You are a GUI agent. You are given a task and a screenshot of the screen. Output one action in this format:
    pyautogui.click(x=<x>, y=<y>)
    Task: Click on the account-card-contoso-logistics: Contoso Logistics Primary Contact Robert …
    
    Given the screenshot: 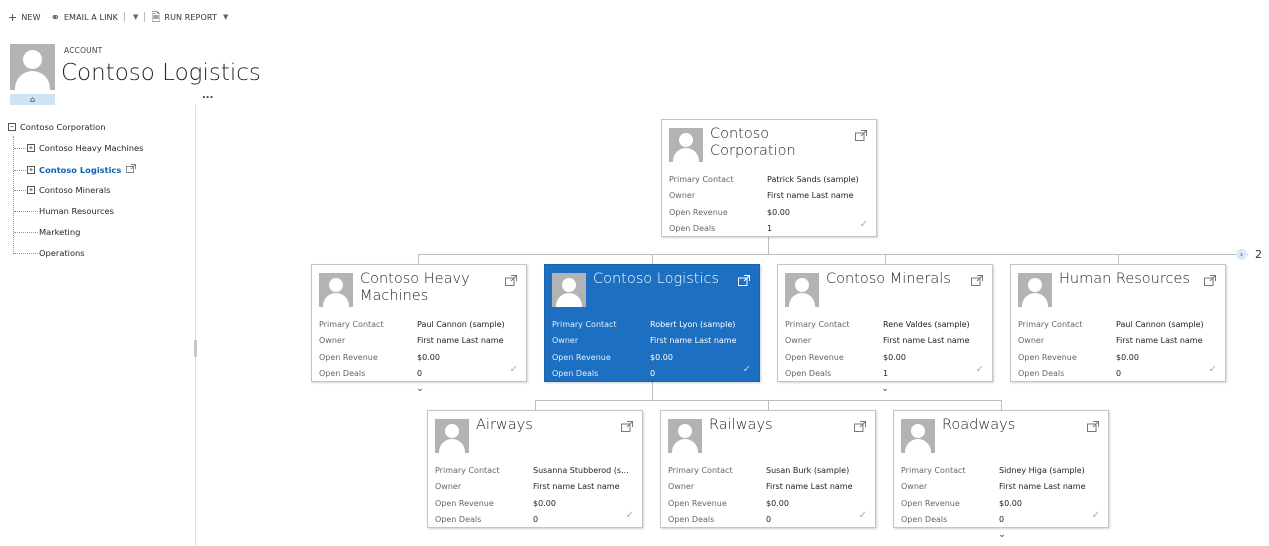 What is the action you would take?
    pyautogui.click(x=652, y=323)
    